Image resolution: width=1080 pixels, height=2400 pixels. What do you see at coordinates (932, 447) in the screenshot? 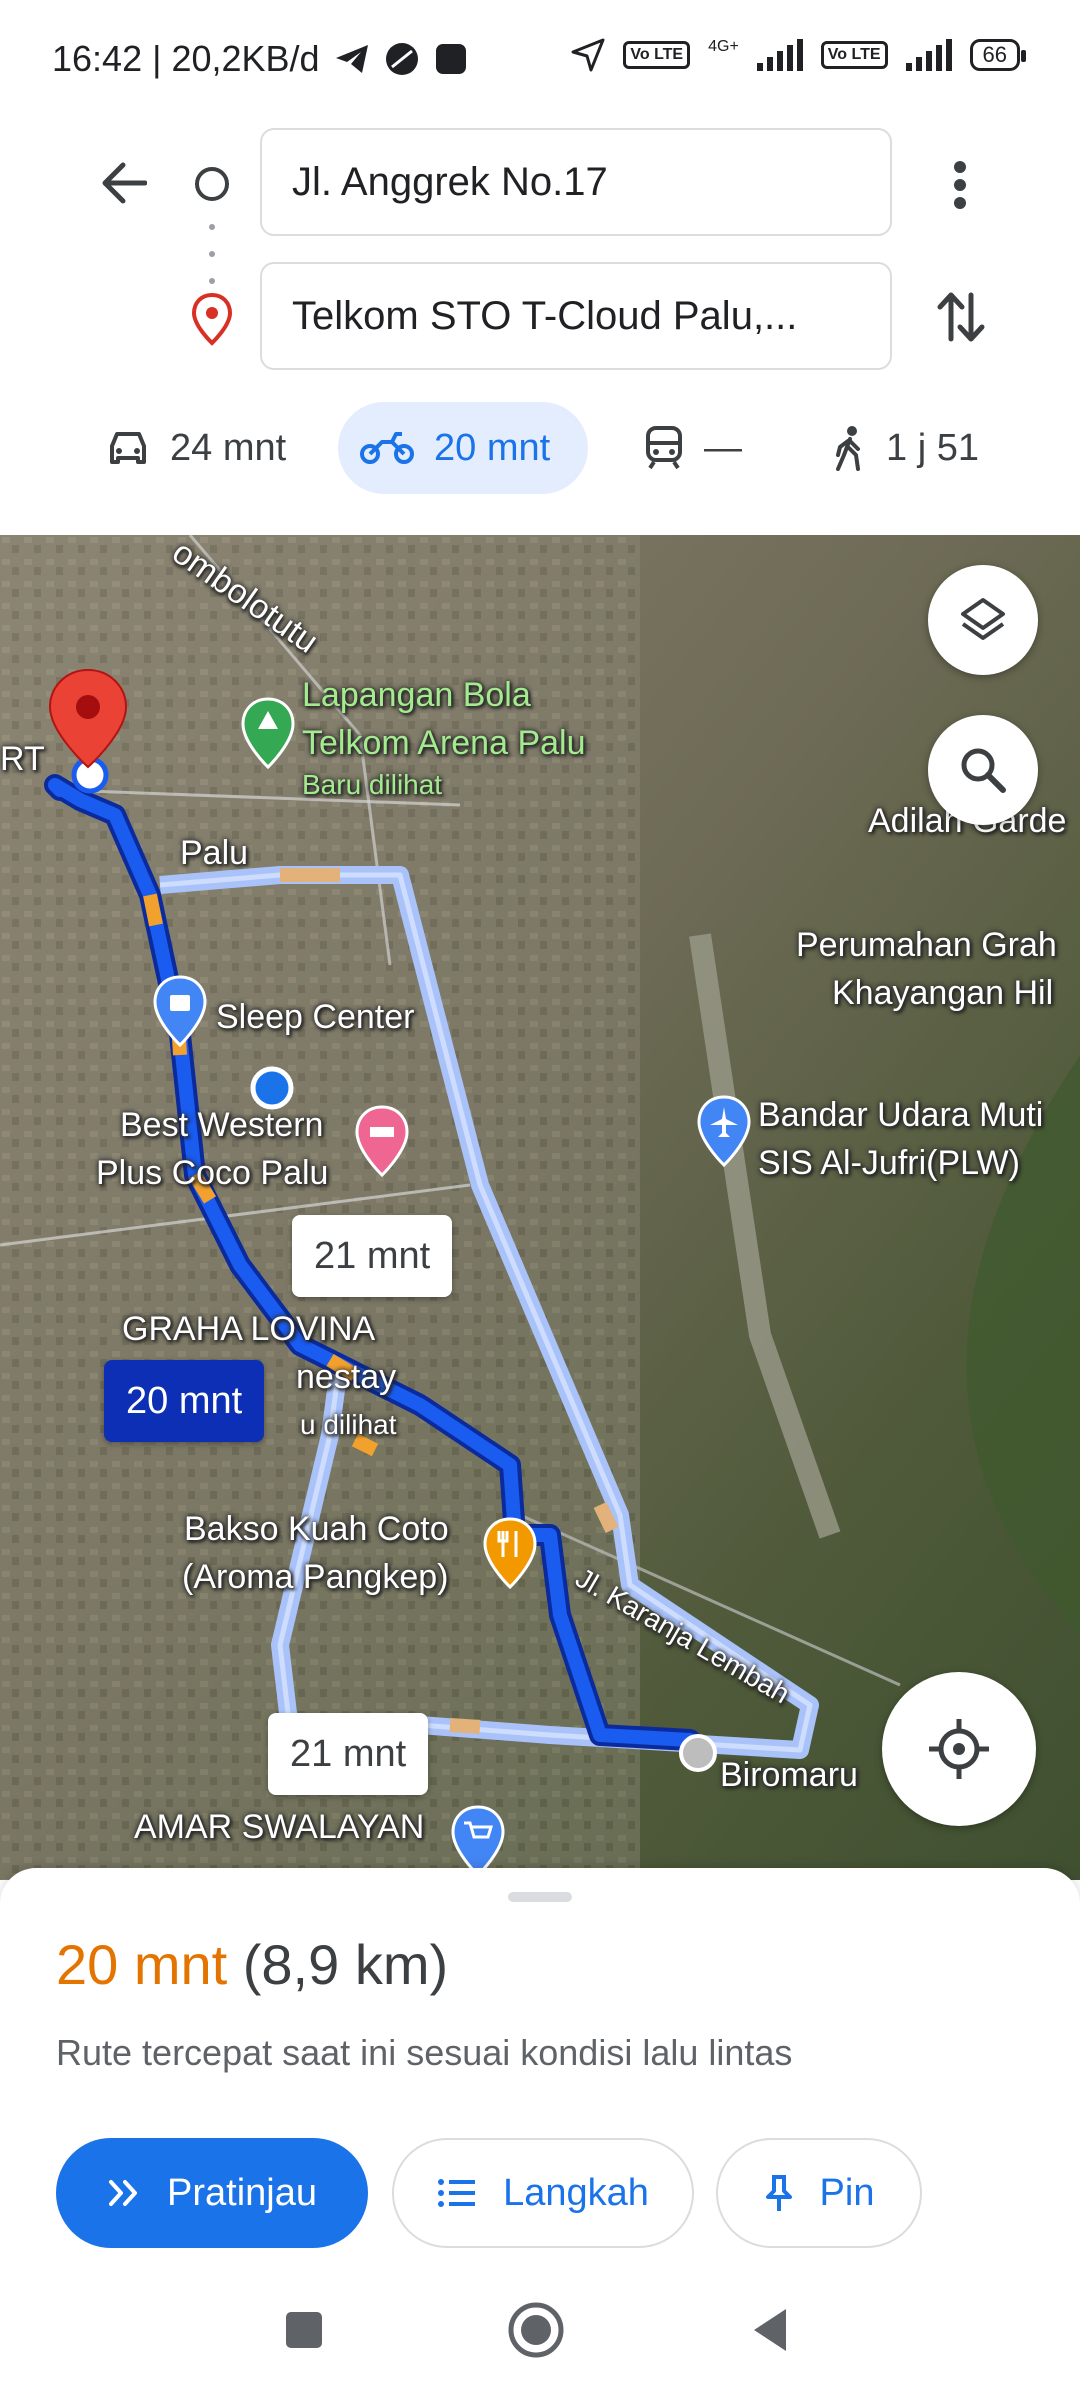
I see `tab-walking-label: 1 j 51` at bounding box center [932, 447].